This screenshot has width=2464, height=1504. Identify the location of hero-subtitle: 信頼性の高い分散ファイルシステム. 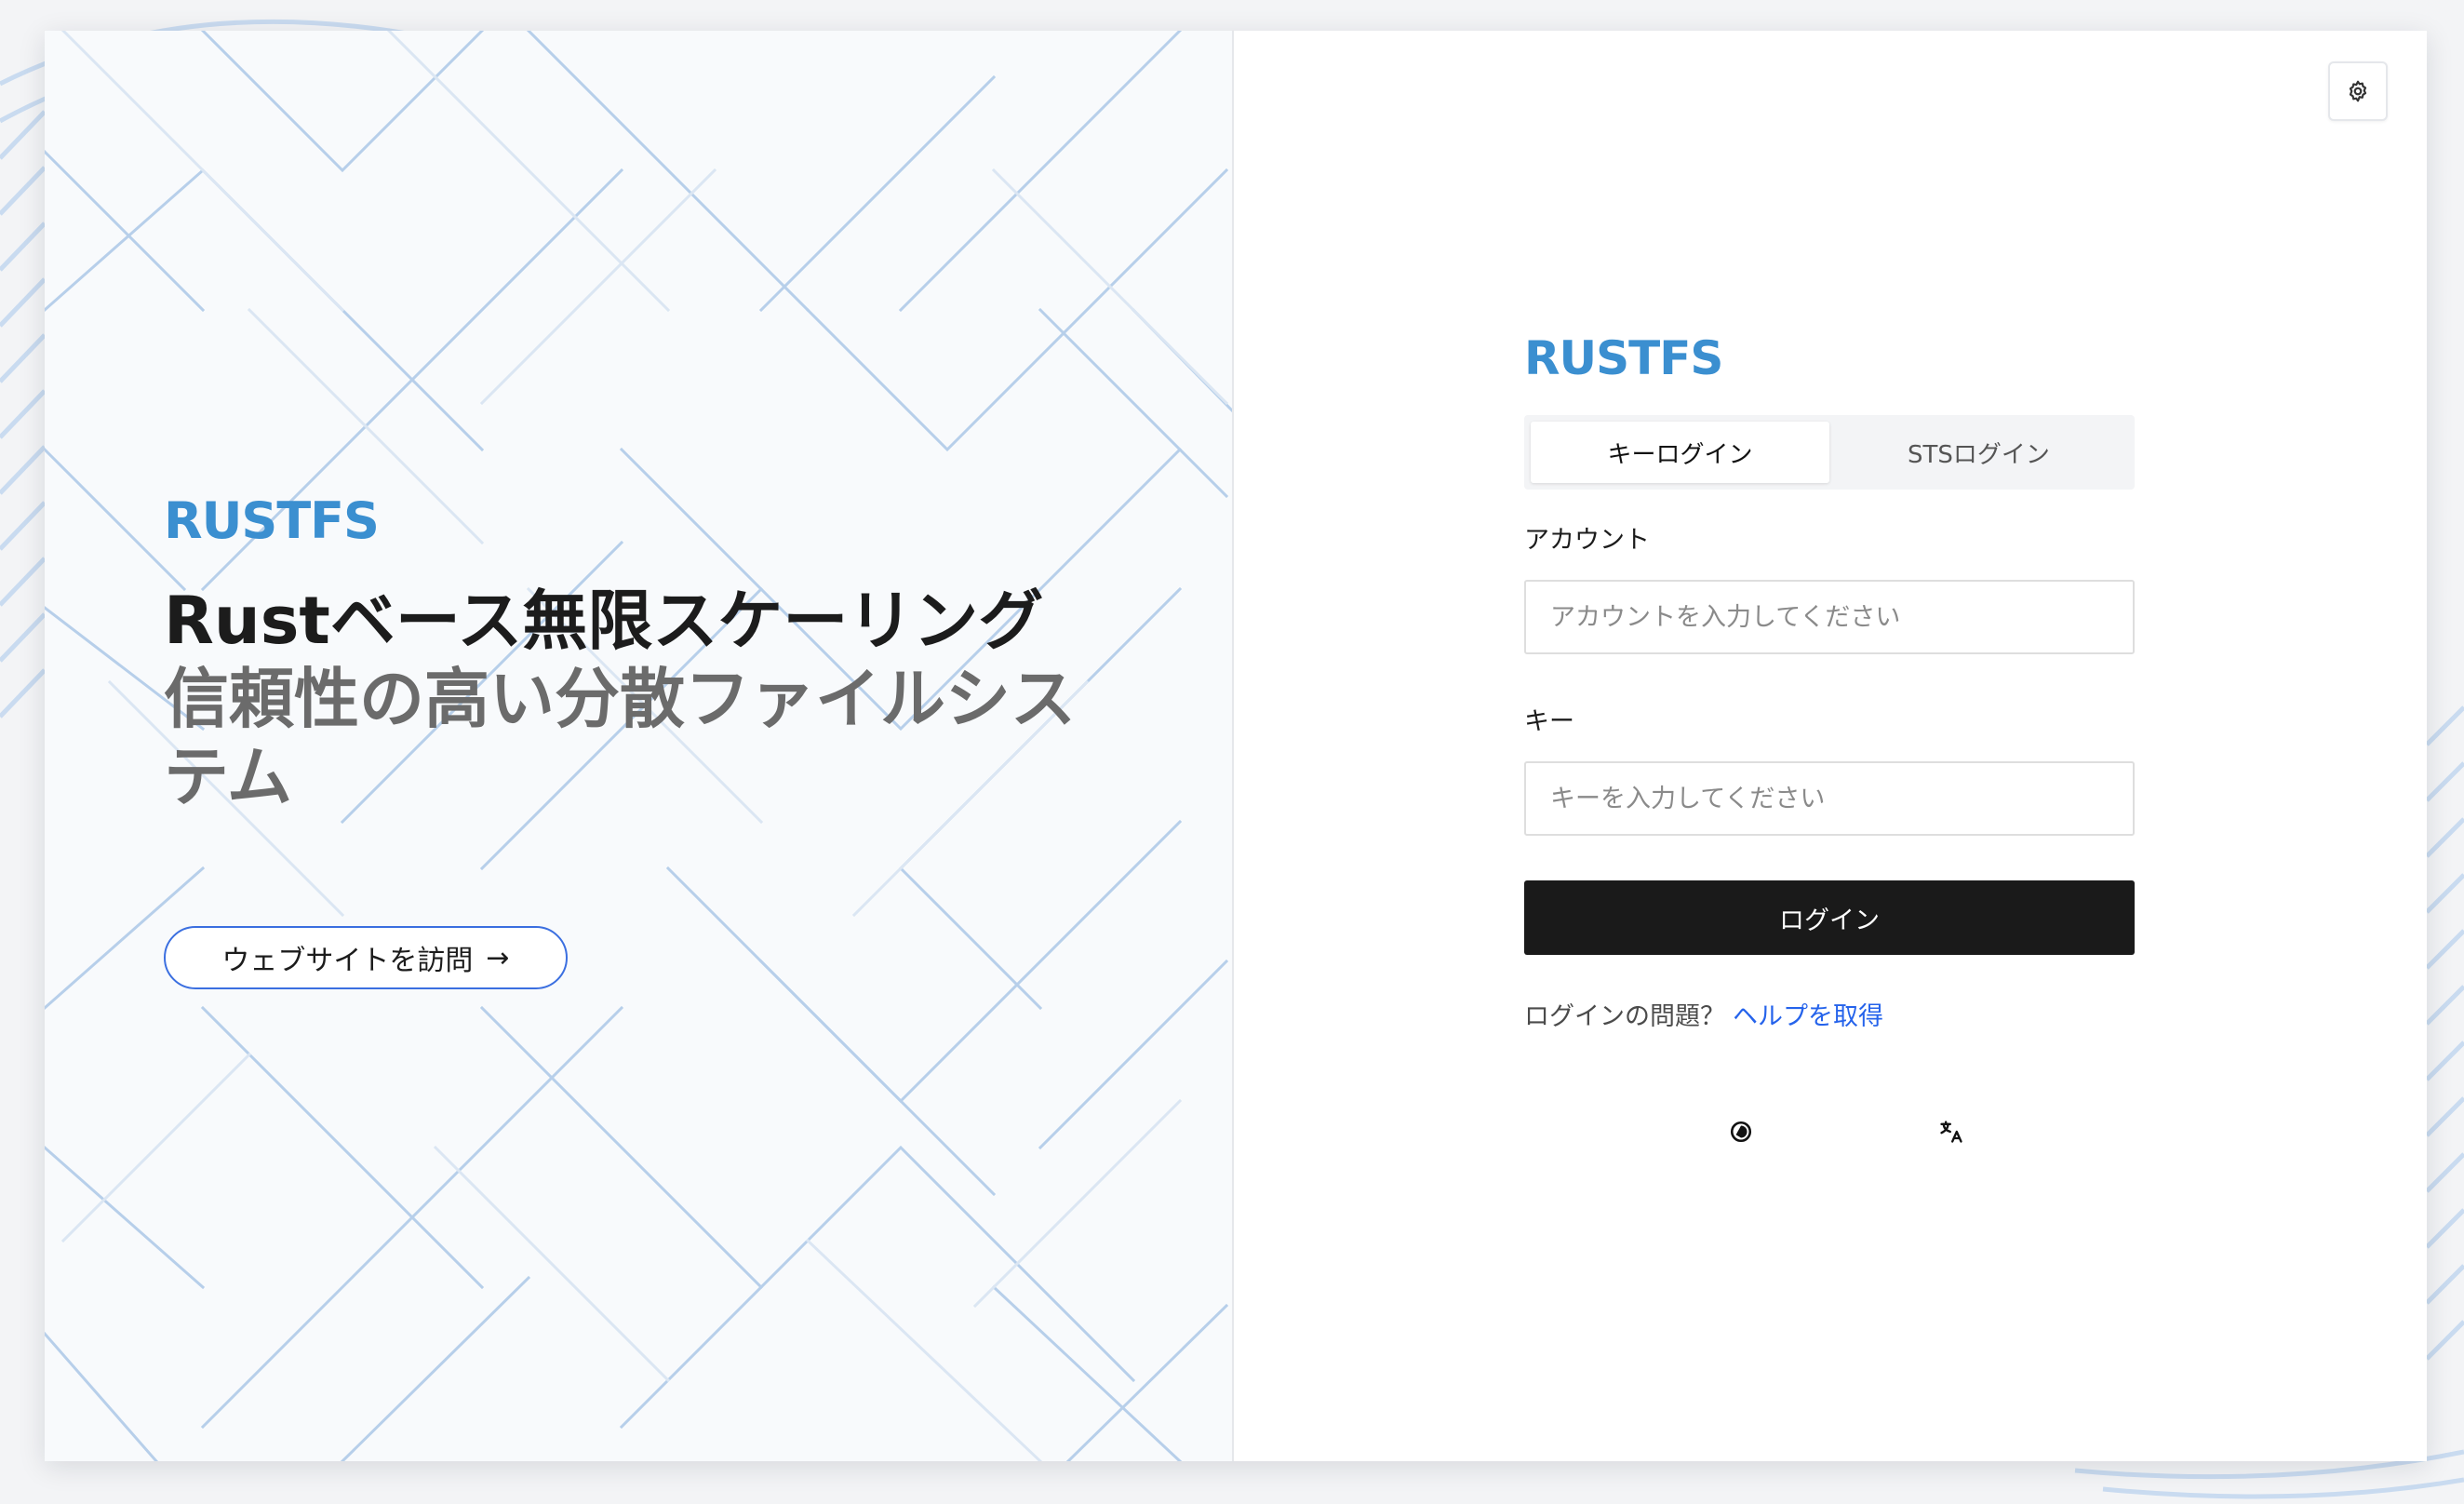
(620, 738).